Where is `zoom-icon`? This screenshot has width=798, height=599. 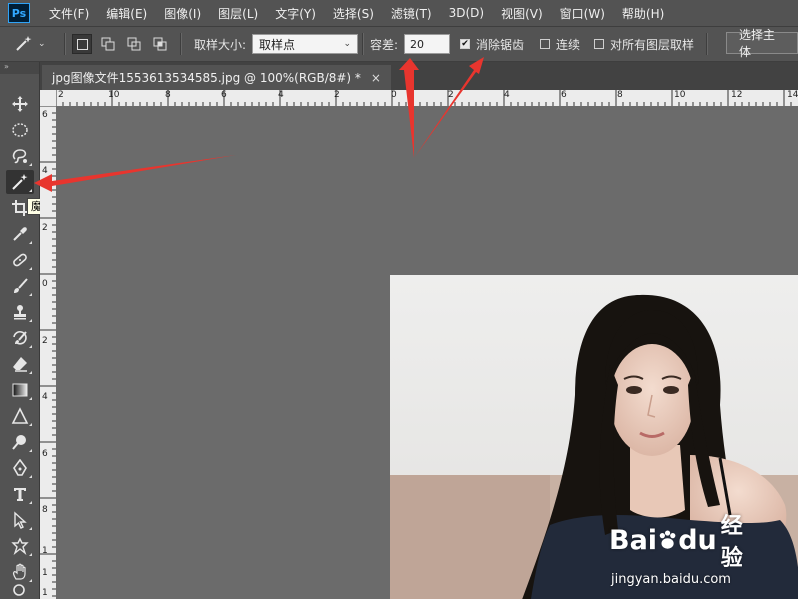 zoom-icon is located at coordinates (19, 590).